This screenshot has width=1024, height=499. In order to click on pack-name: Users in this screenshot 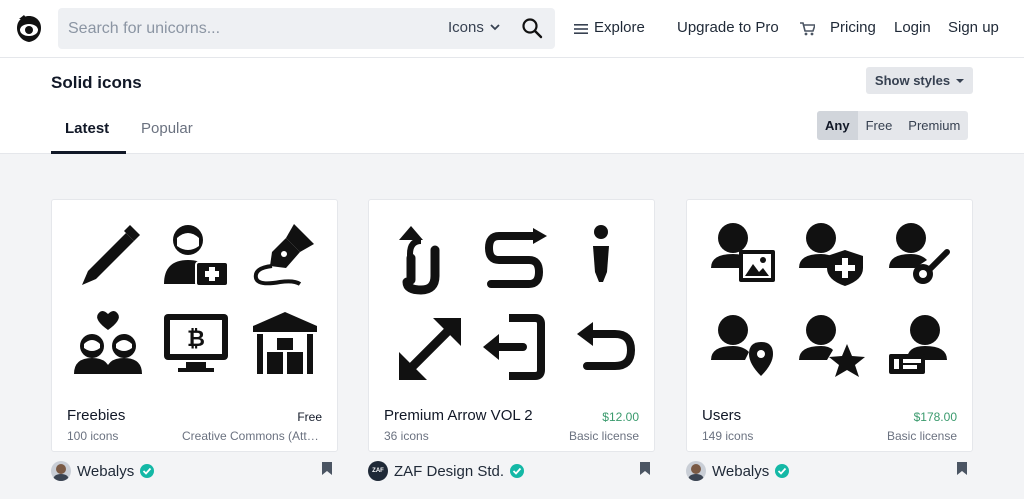, I will do `click(721, 415)`.